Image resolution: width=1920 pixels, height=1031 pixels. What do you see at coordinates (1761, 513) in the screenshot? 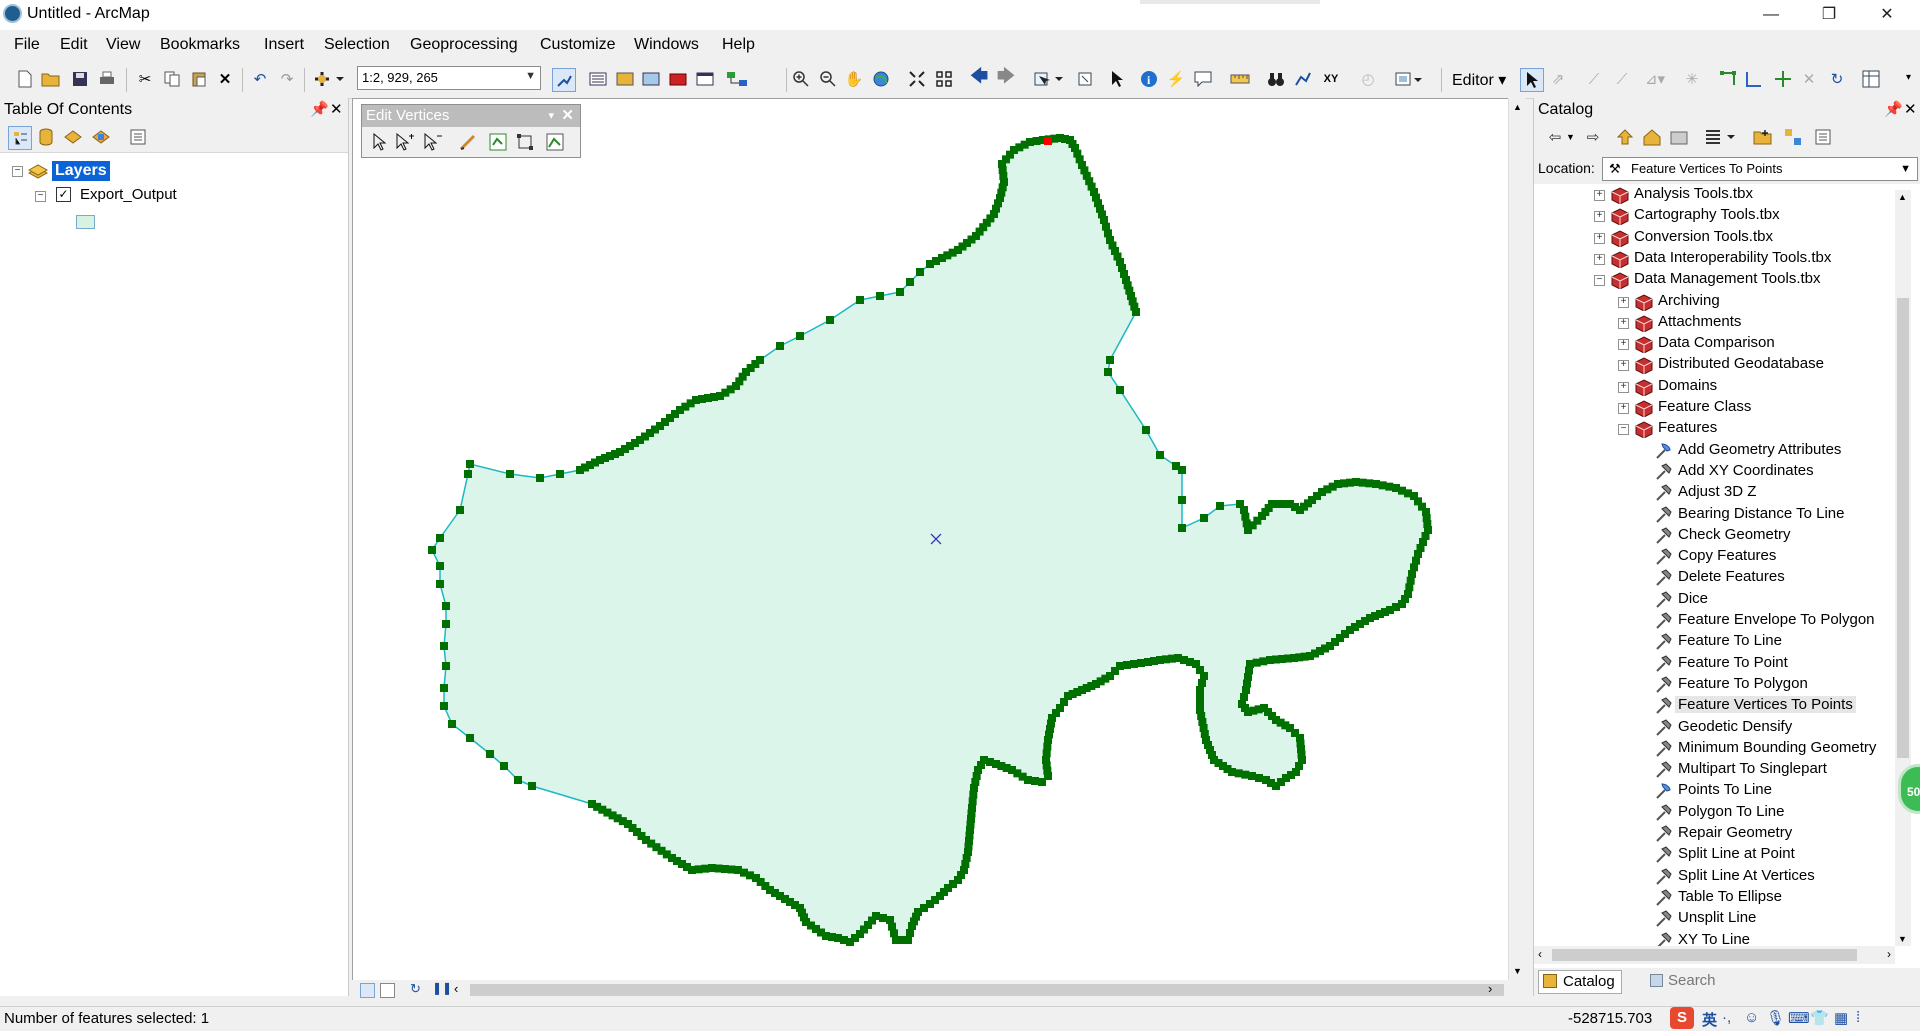
I see `tool-item: Bearing Distance To Line` at bounding box center [1761, 513].